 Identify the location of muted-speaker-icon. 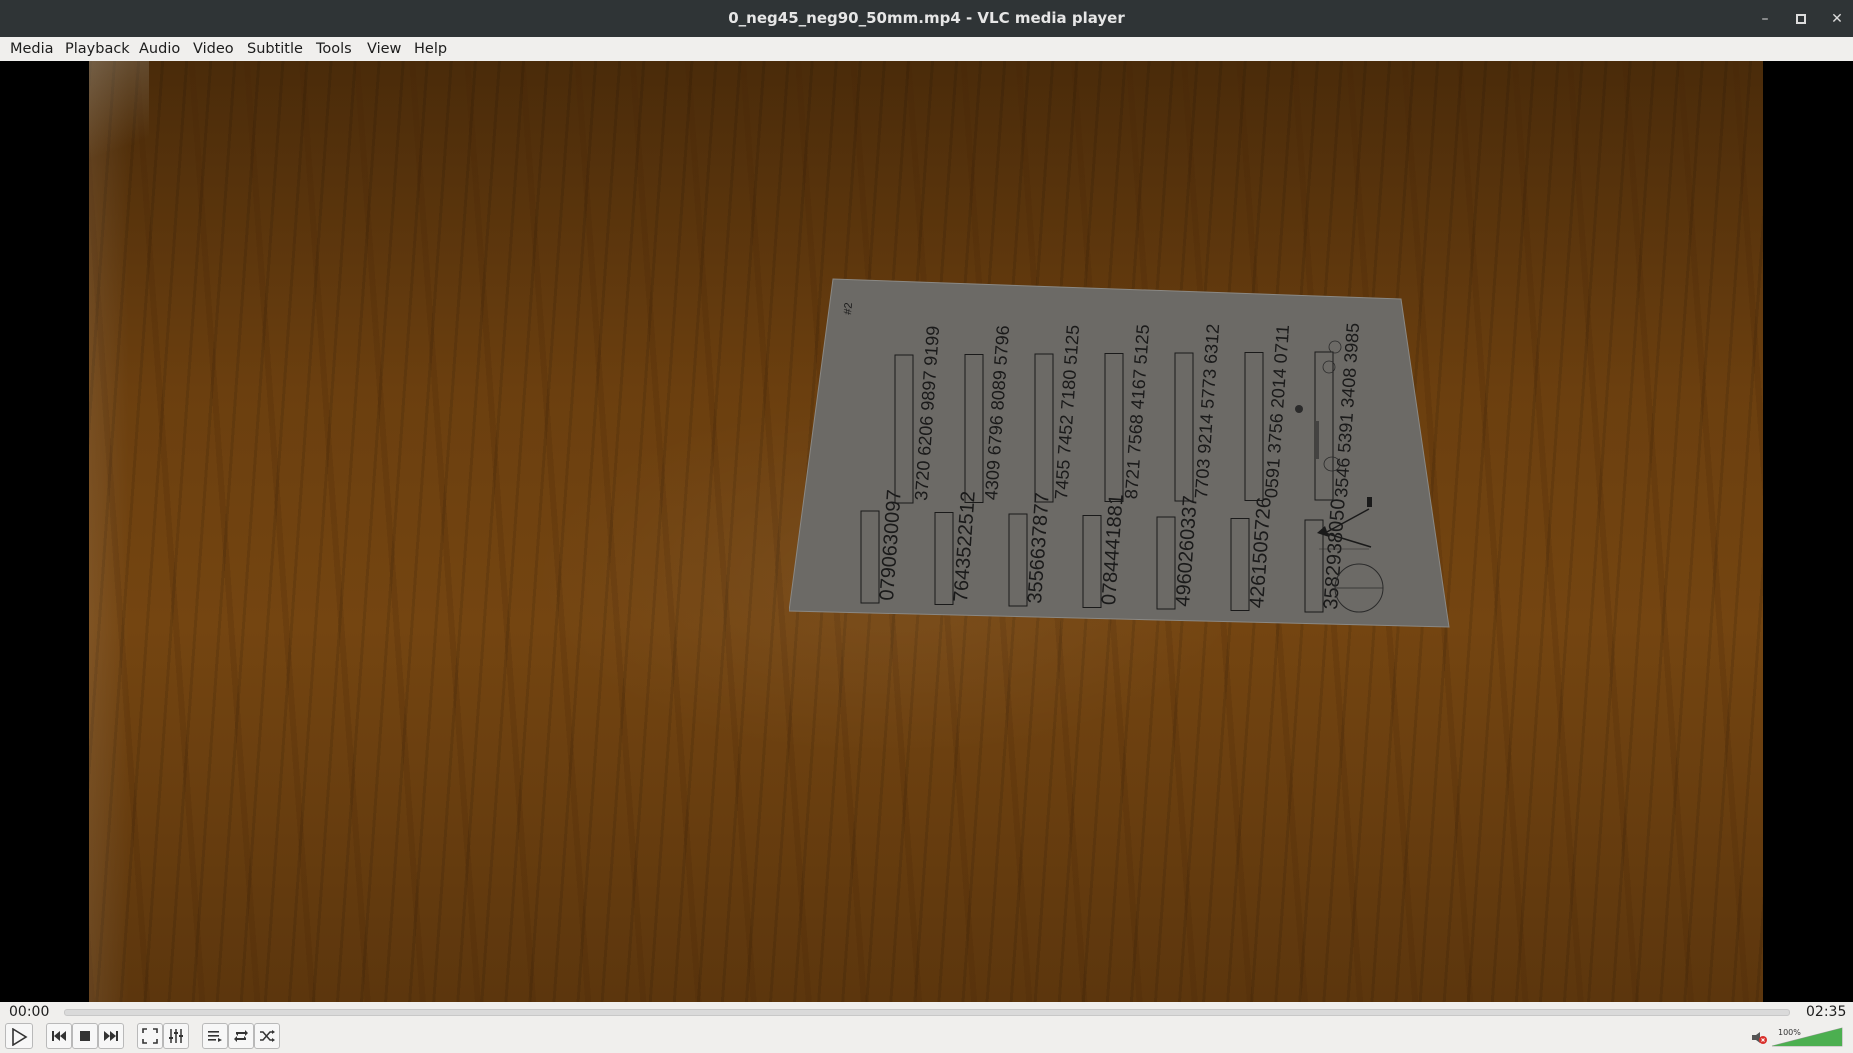
(1759, 1038).